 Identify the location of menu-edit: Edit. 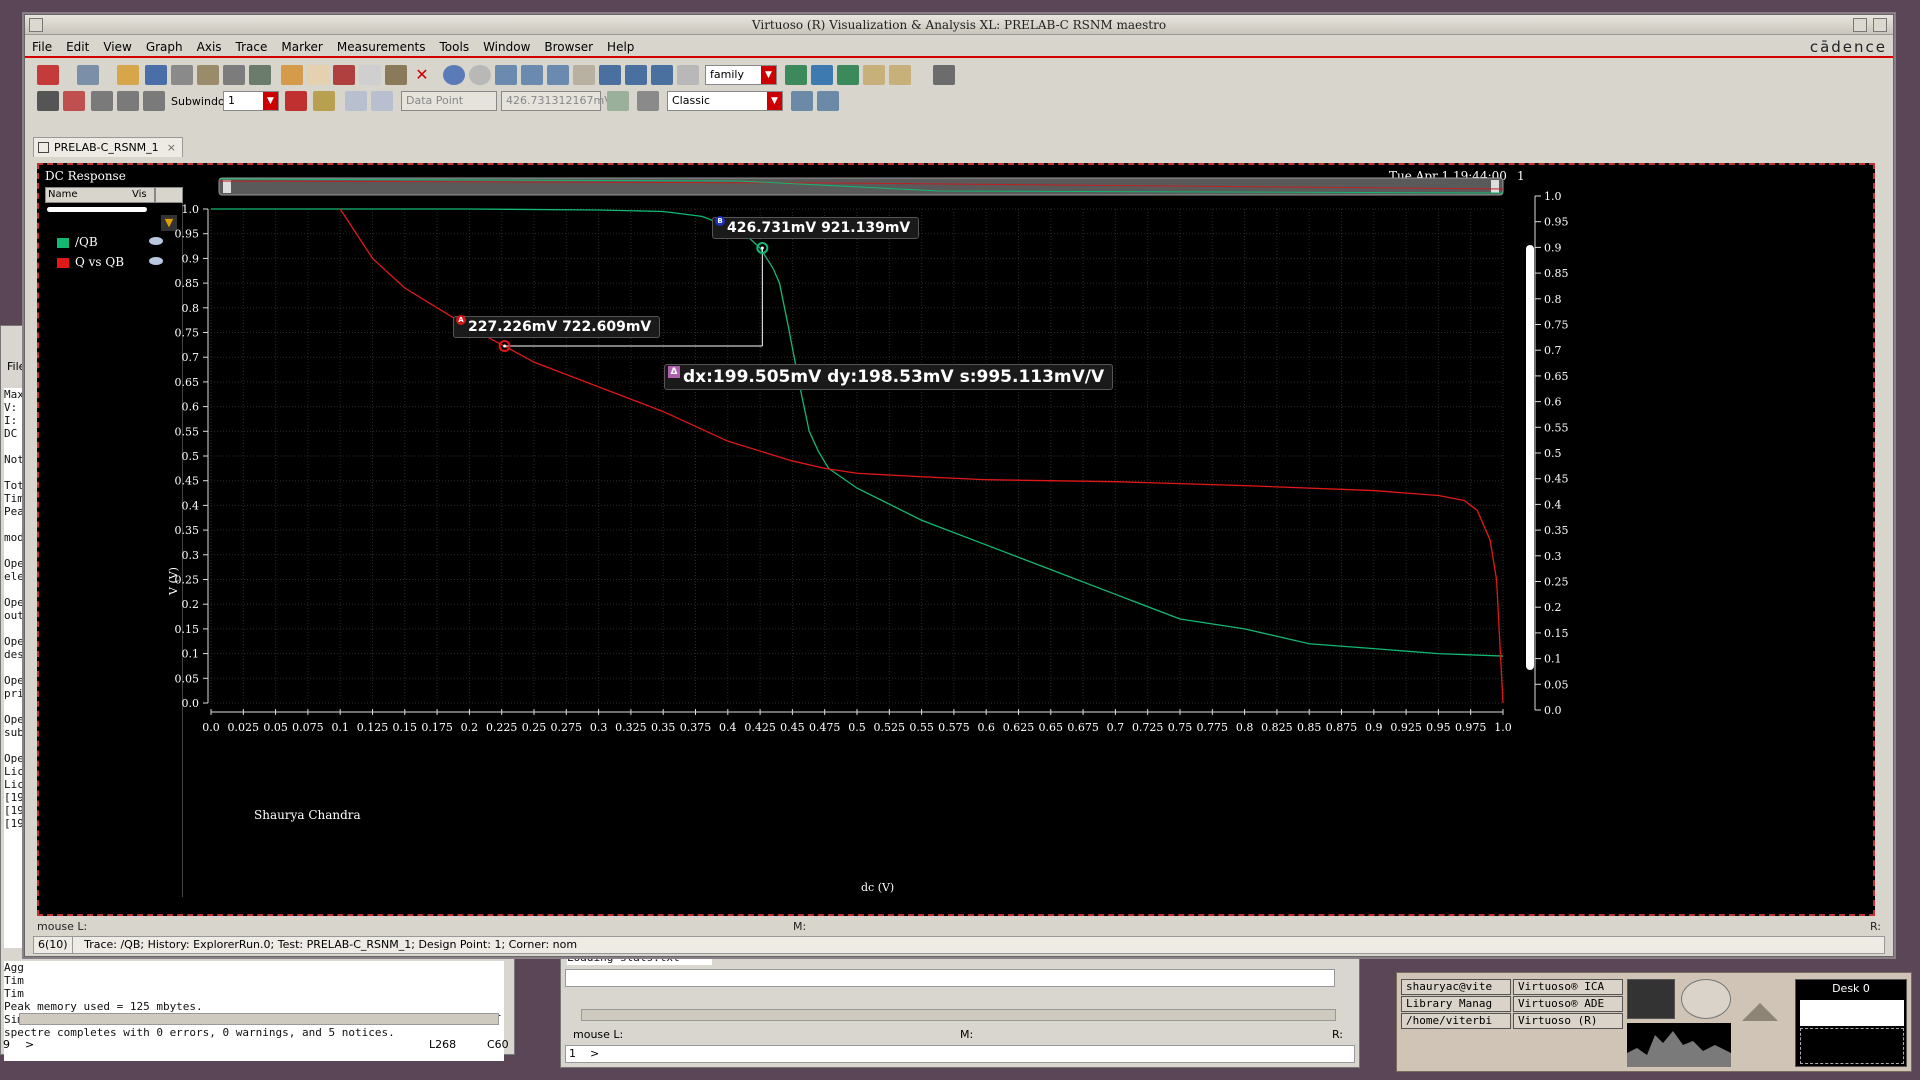
(77, 47).